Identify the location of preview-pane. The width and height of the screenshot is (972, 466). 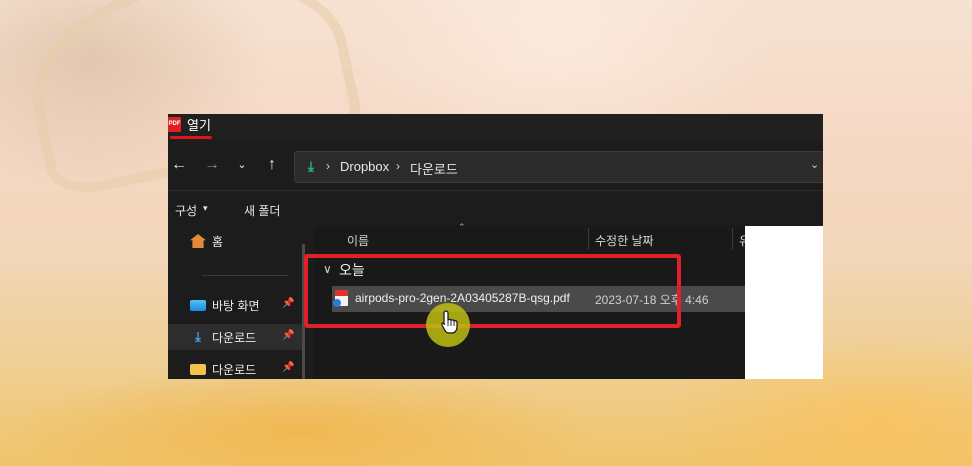
(784, 302).